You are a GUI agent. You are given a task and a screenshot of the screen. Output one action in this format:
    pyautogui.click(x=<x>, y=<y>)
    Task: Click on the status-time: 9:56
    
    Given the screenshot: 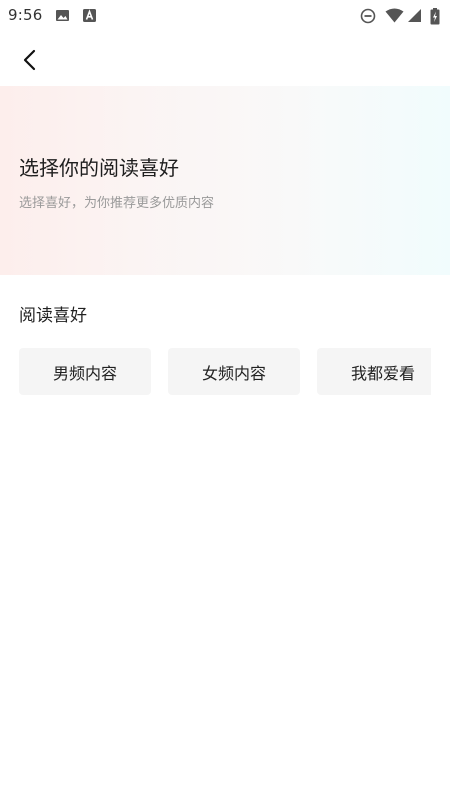 What is the action you would take?
    pyautogui.click(x=25, y=15)
    